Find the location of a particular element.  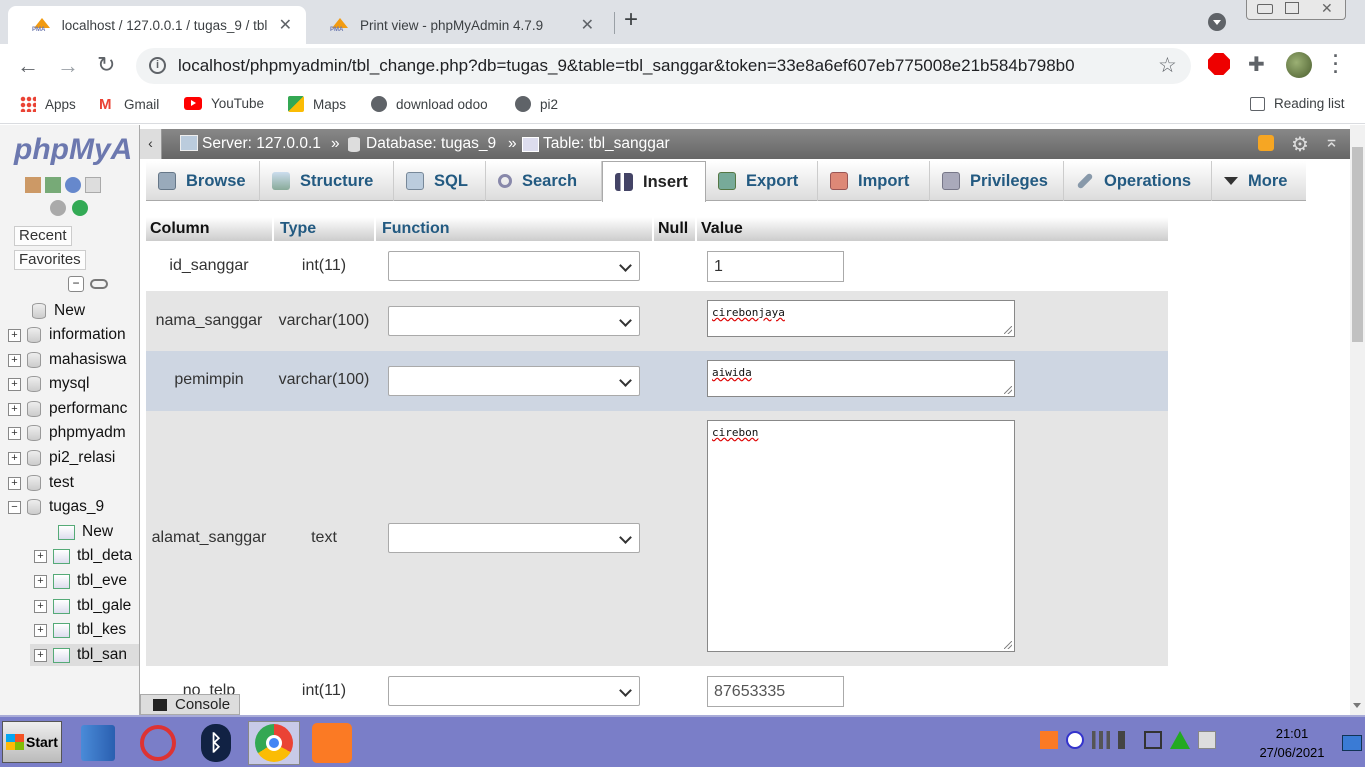

bookmark-gmail: M Gmail is located at coordinates (129, 104).